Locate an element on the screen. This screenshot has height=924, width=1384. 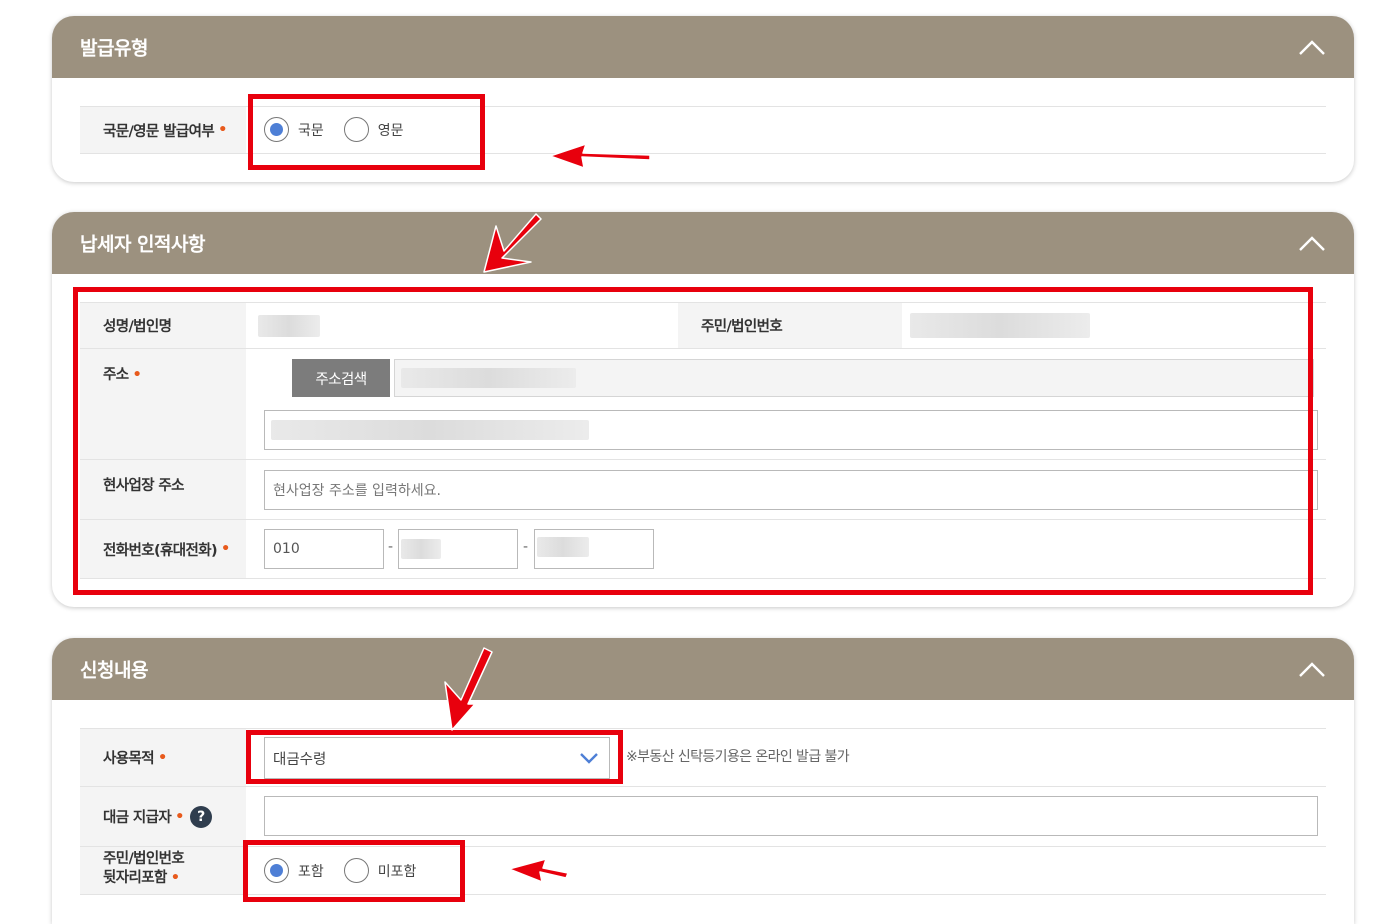
issue-type-header: 발급유형 is located at coordinates (703, 47).